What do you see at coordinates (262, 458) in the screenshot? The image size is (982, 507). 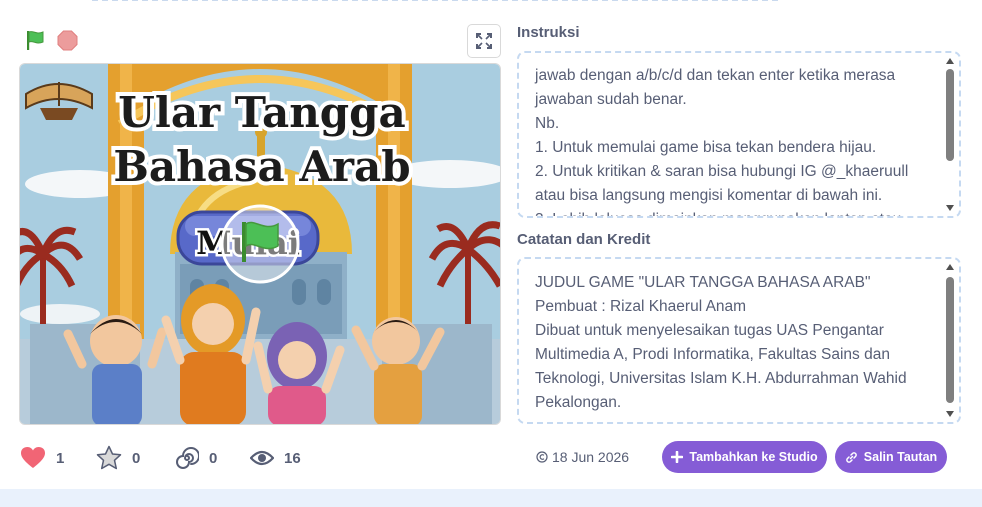 I see `eye-icon` at bounding box center [262, 458].